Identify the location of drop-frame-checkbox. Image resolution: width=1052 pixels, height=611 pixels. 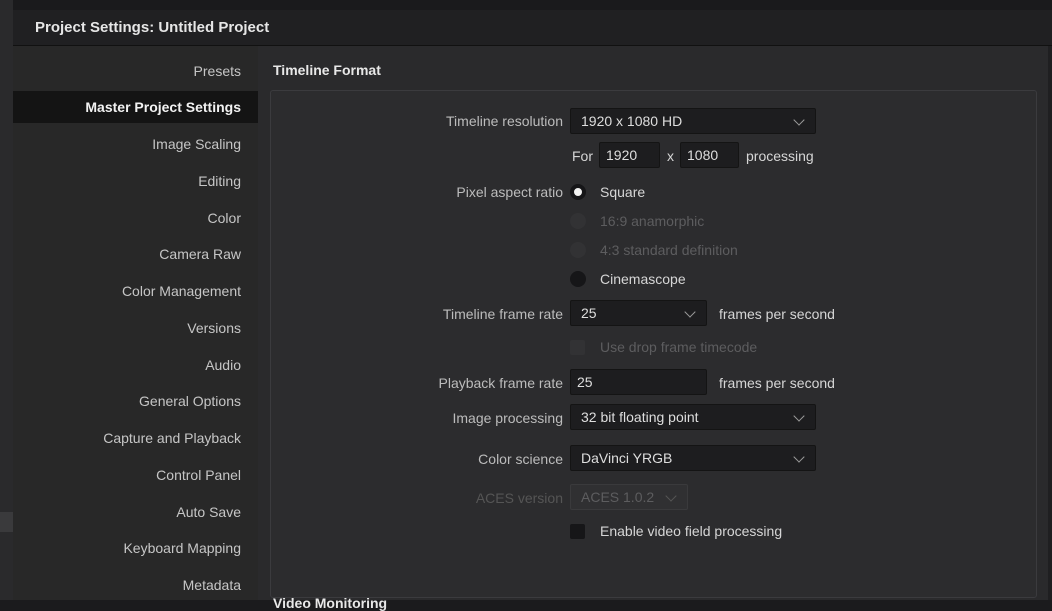
(577, 347).